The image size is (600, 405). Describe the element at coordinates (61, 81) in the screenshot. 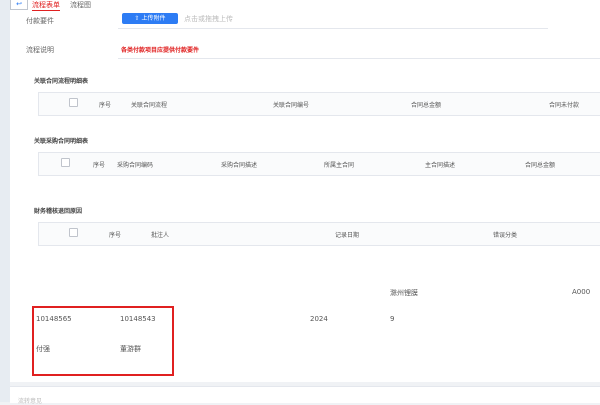

I see `contract-table-title: 关联合同流程明细表` at that location.